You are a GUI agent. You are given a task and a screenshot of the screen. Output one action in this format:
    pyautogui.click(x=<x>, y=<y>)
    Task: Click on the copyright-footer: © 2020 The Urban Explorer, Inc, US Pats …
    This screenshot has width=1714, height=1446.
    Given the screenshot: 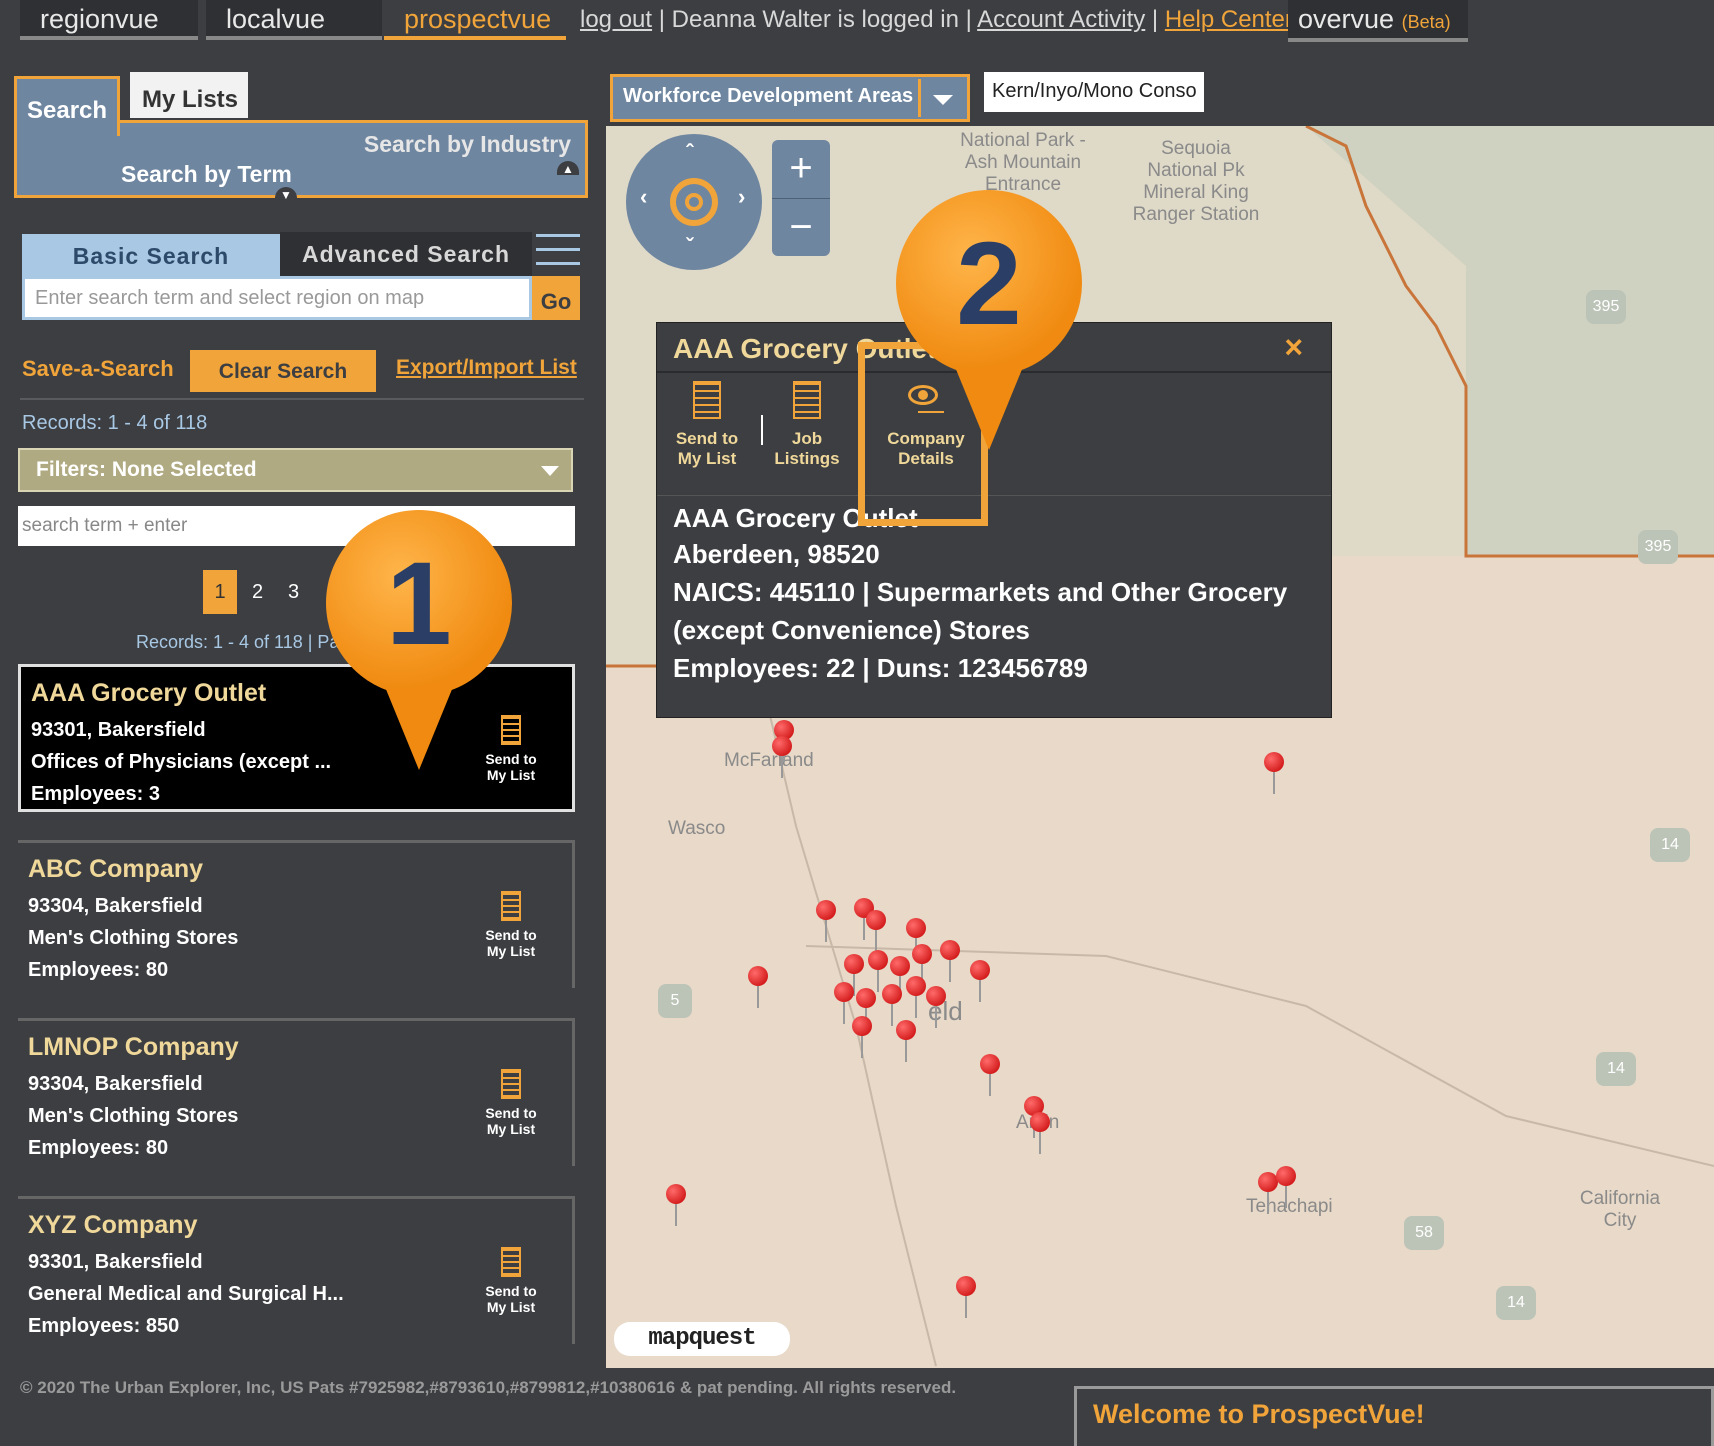 What is the action you would take?
    pyautogui.click(x=488, y=1387)
    